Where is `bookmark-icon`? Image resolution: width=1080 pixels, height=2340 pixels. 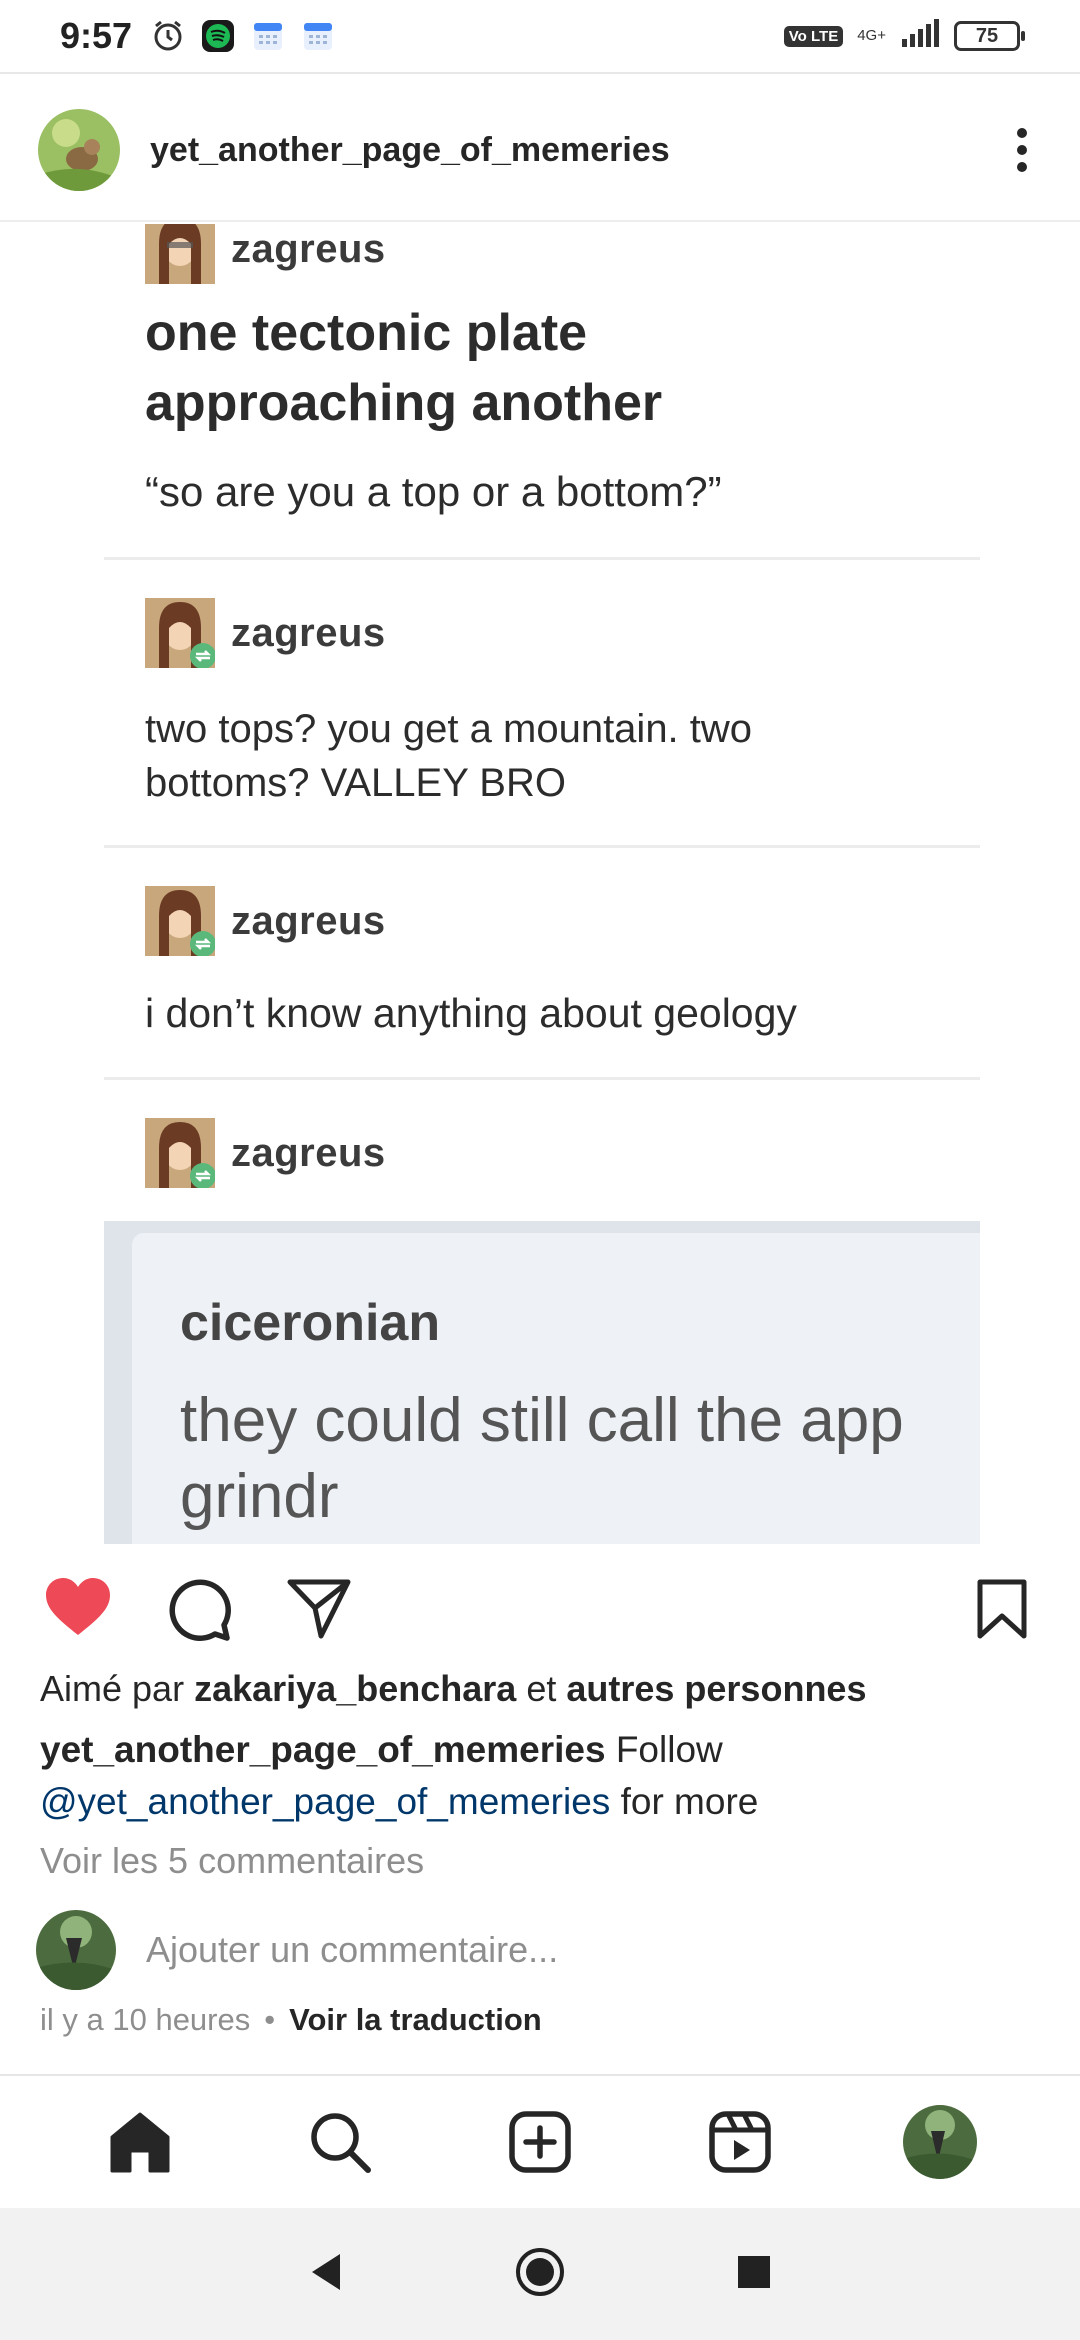
bookmark-icon is located at coordinates (1002, 1609).